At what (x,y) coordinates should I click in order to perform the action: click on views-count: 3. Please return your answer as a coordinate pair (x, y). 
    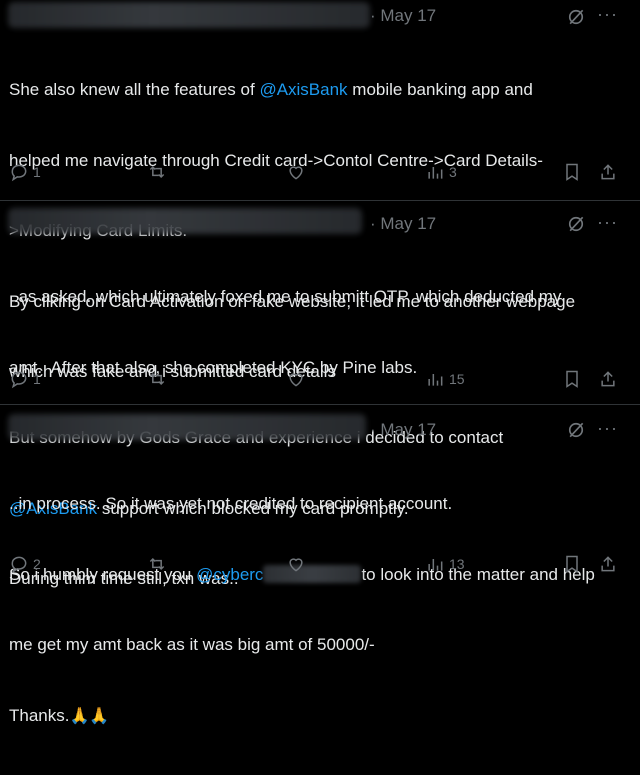
    Looking at the image, I should click on (453, 172).